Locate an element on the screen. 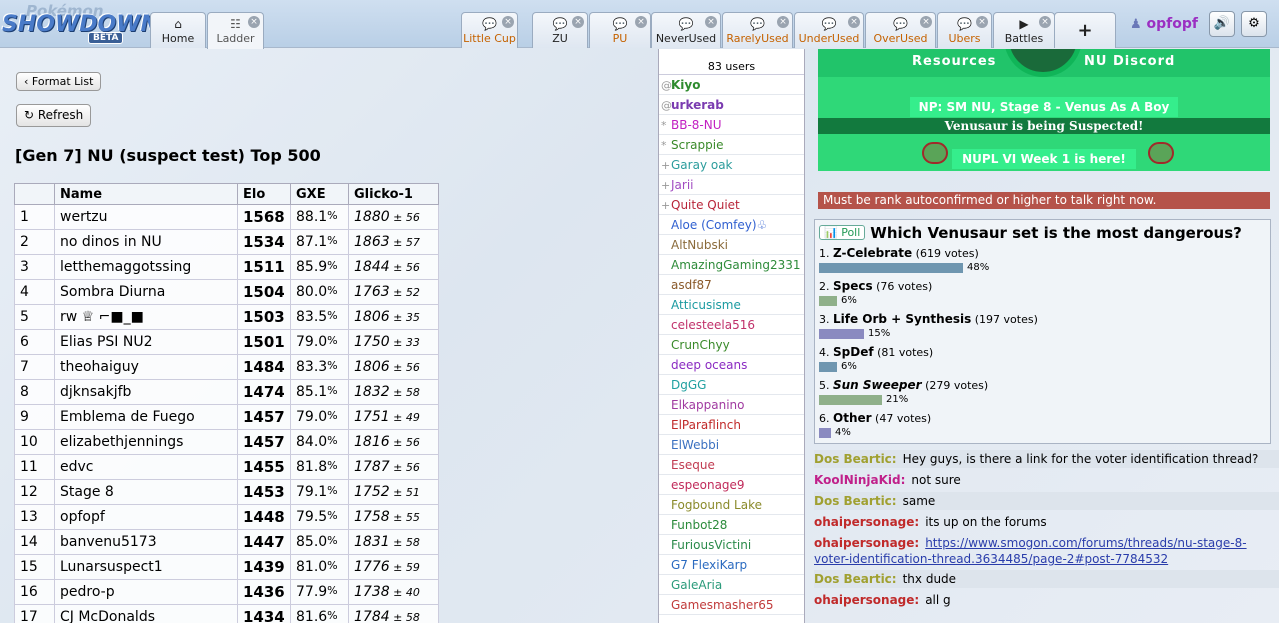 This screenshot has width=1279, height=623. user-list-item: ElParaflinch is located at coordinates (731, 425).